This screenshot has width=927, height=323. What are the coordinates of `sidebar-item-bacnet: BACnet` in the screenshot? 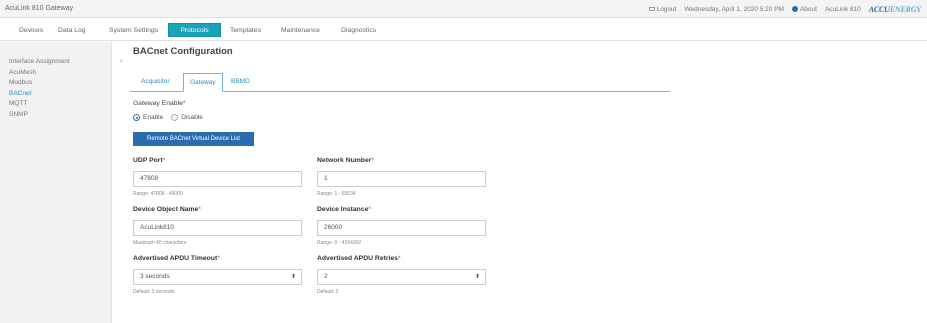 It's located at (39, 94).